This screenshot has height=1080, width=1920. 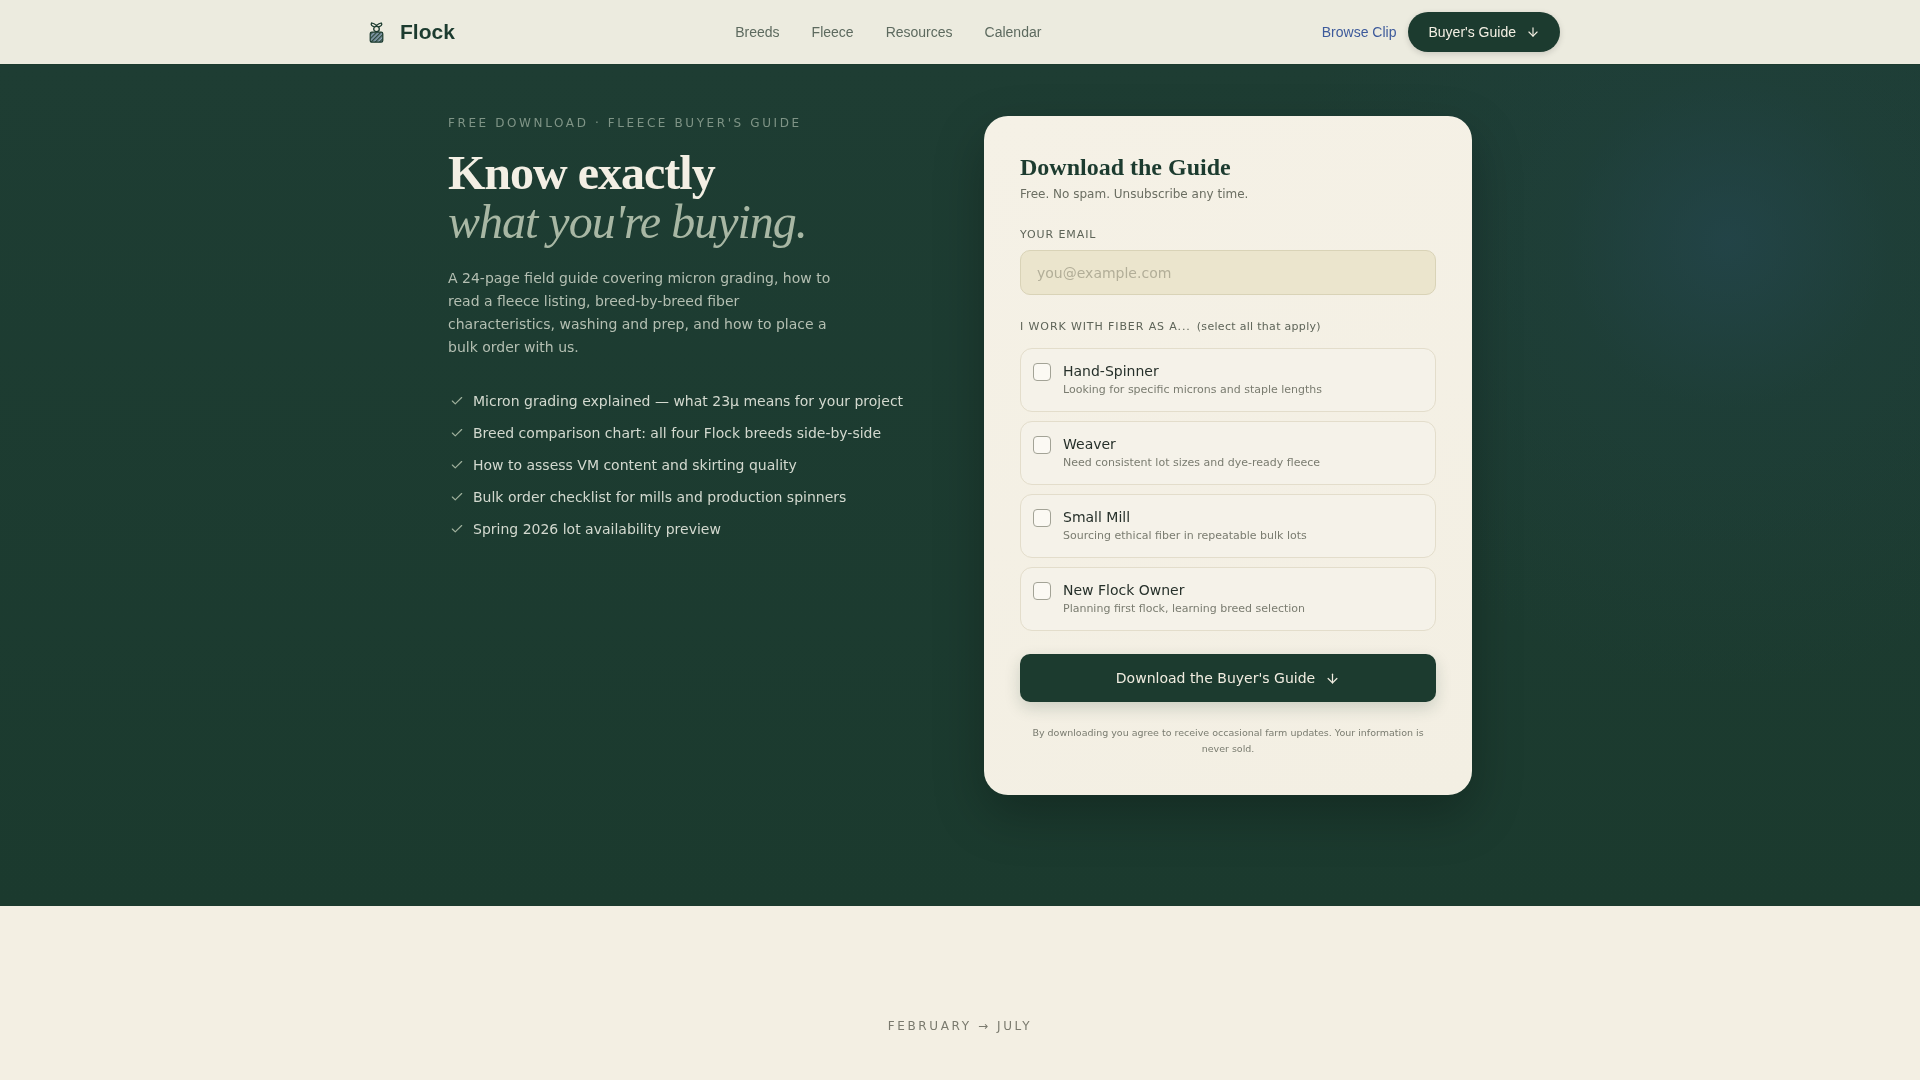 What do you see at coordinates (960, 1026) in the screenshot?
I see `season-eyebrow: FEBRUARY → JULY` at bounding box center [960, 1026].